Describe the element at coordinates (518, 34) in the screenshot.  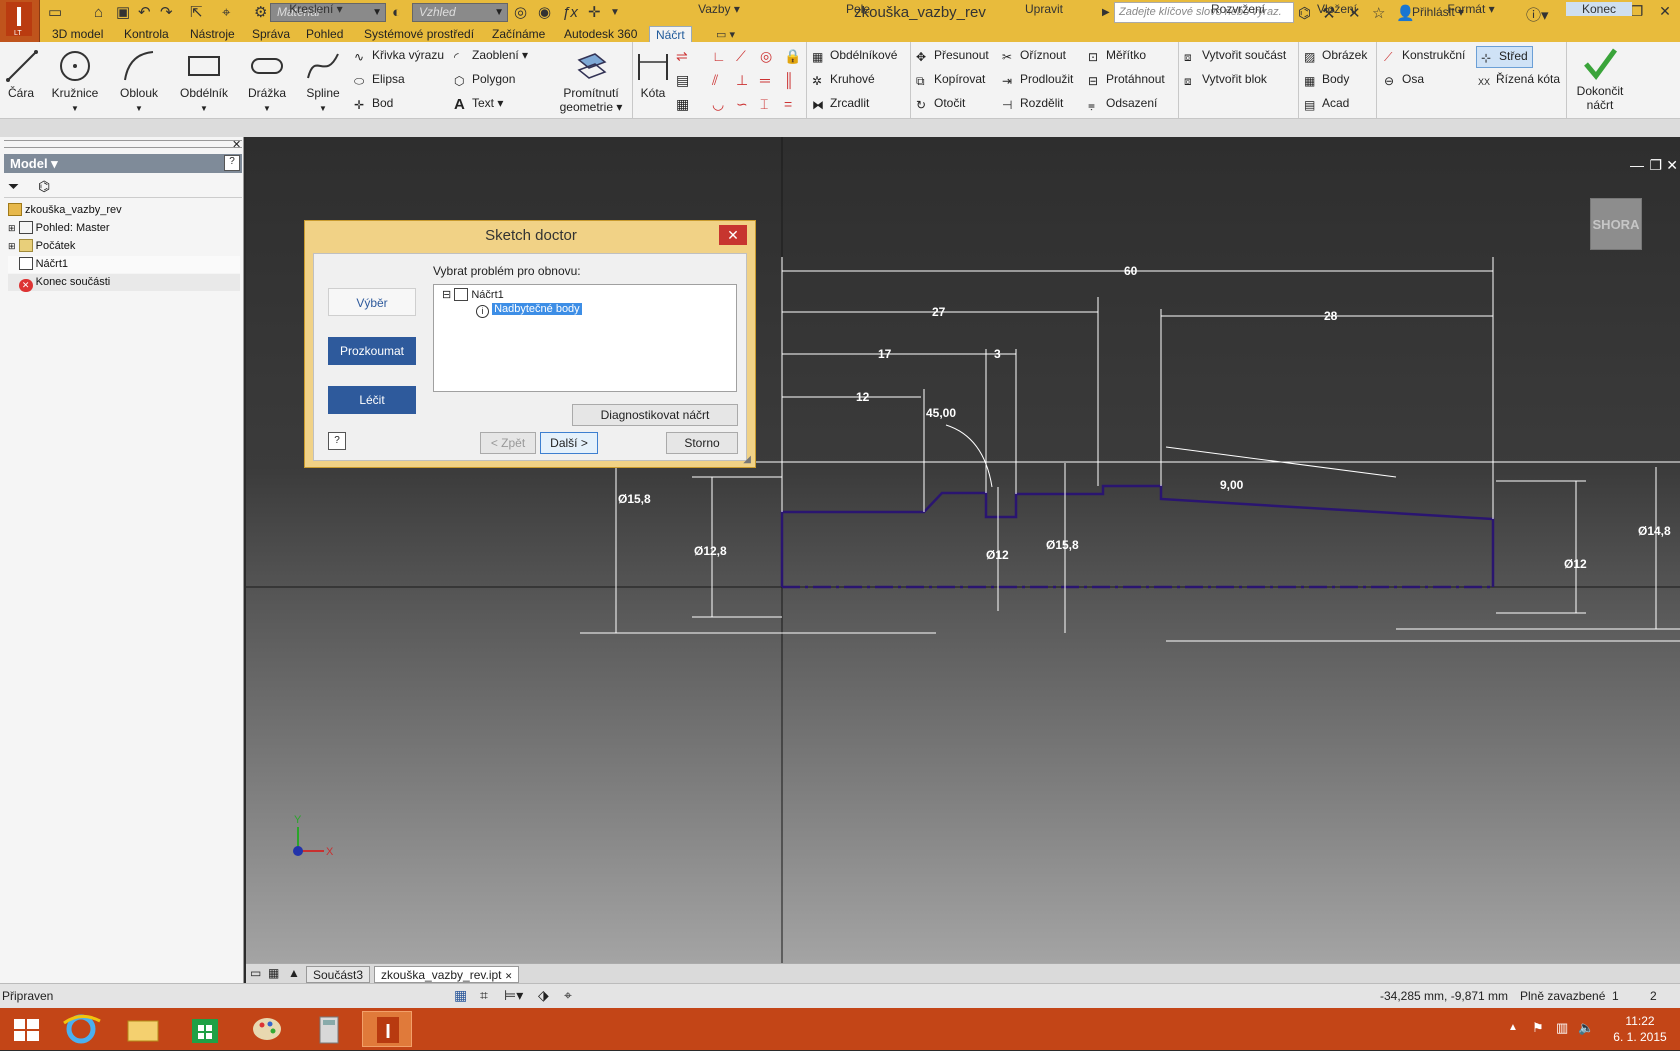
I see `tab-get-started: Začínáme` at that location.